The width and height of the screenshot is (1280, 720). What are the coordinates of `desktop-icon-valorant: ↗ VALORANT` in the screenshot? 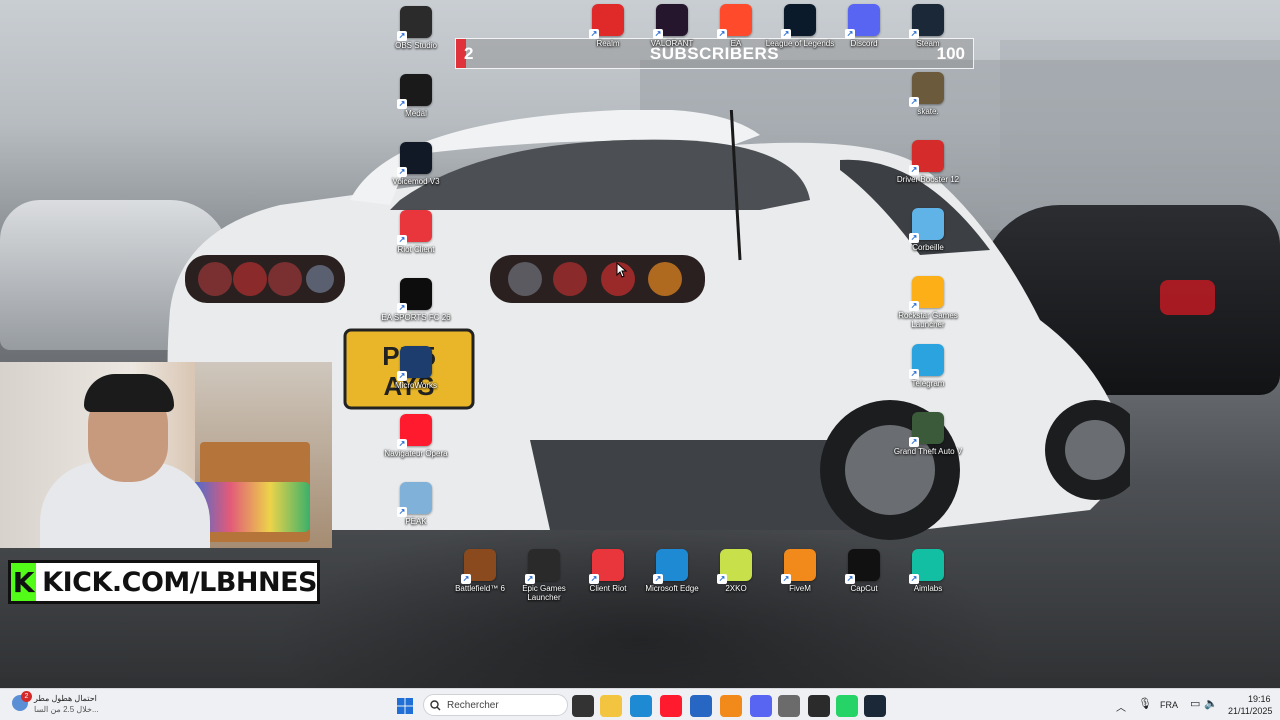 It's located at (672, 26).